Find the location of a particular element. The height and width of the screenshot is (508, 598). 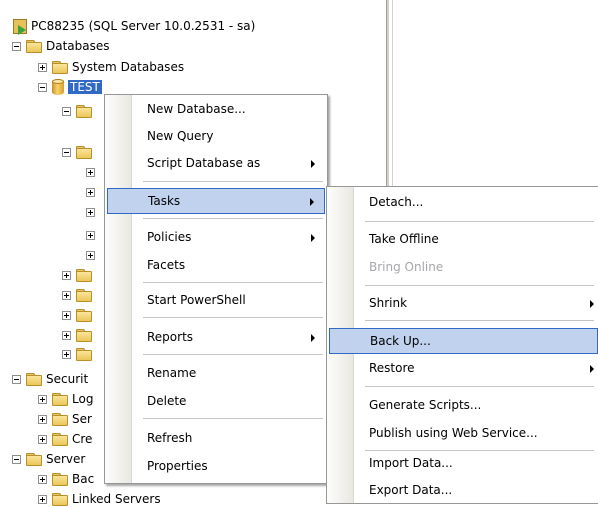

tree-node-system-databases: System Databases is located at coordinates (111, 67).